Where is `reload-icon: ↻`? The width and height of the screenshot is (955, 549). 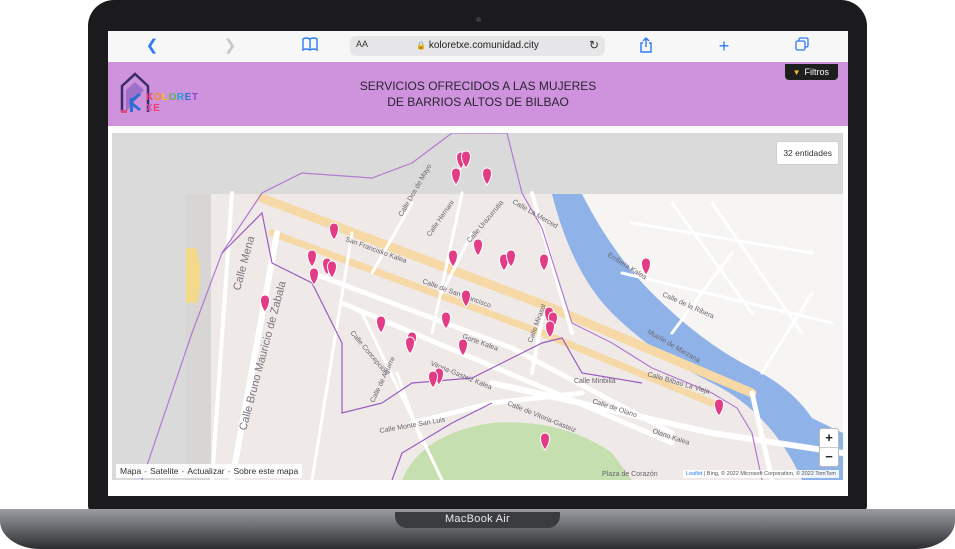
reload-icon: ↻ is located at coordinates (594, 45).